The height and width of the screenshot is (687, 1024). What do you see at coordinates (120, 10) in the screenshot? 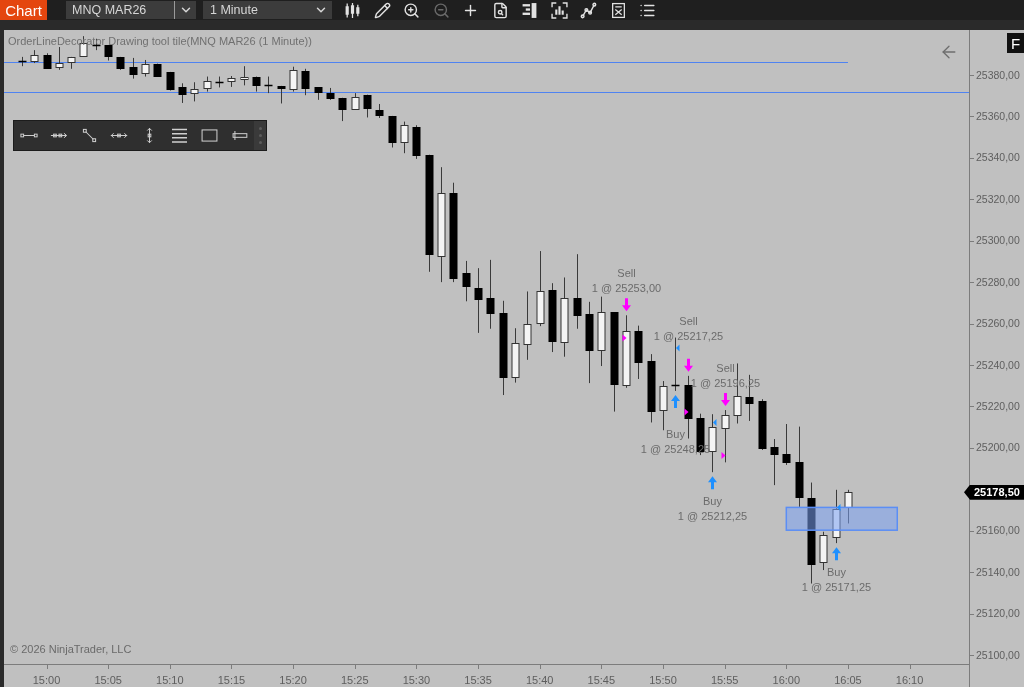
I see `instrument-field: MNQ MAR26` at bounding box center [120, 10].